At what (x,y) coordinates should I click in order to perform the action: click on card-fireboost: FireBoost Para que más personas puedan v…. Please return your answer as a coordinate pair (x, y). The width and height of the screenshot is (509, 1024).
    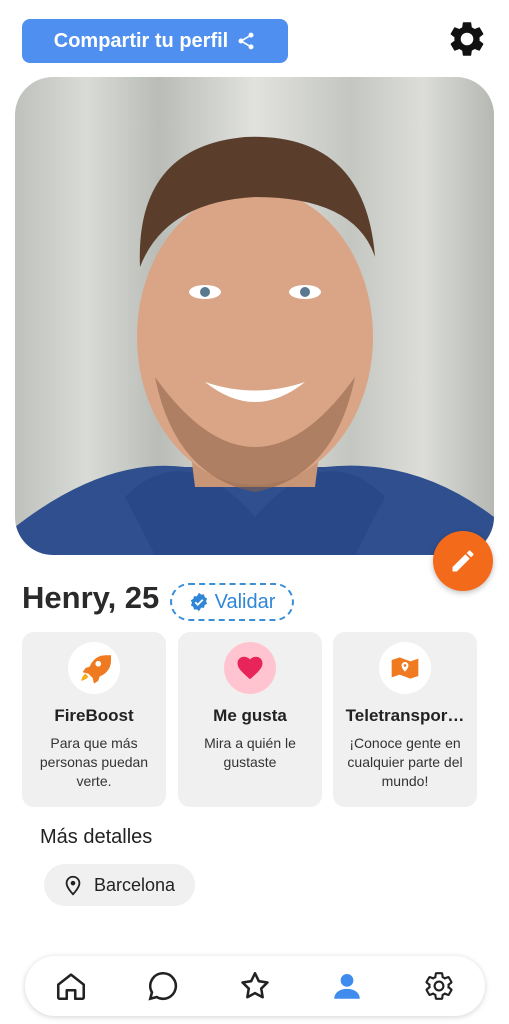
    Looking at the image, I should click on (94, 719).